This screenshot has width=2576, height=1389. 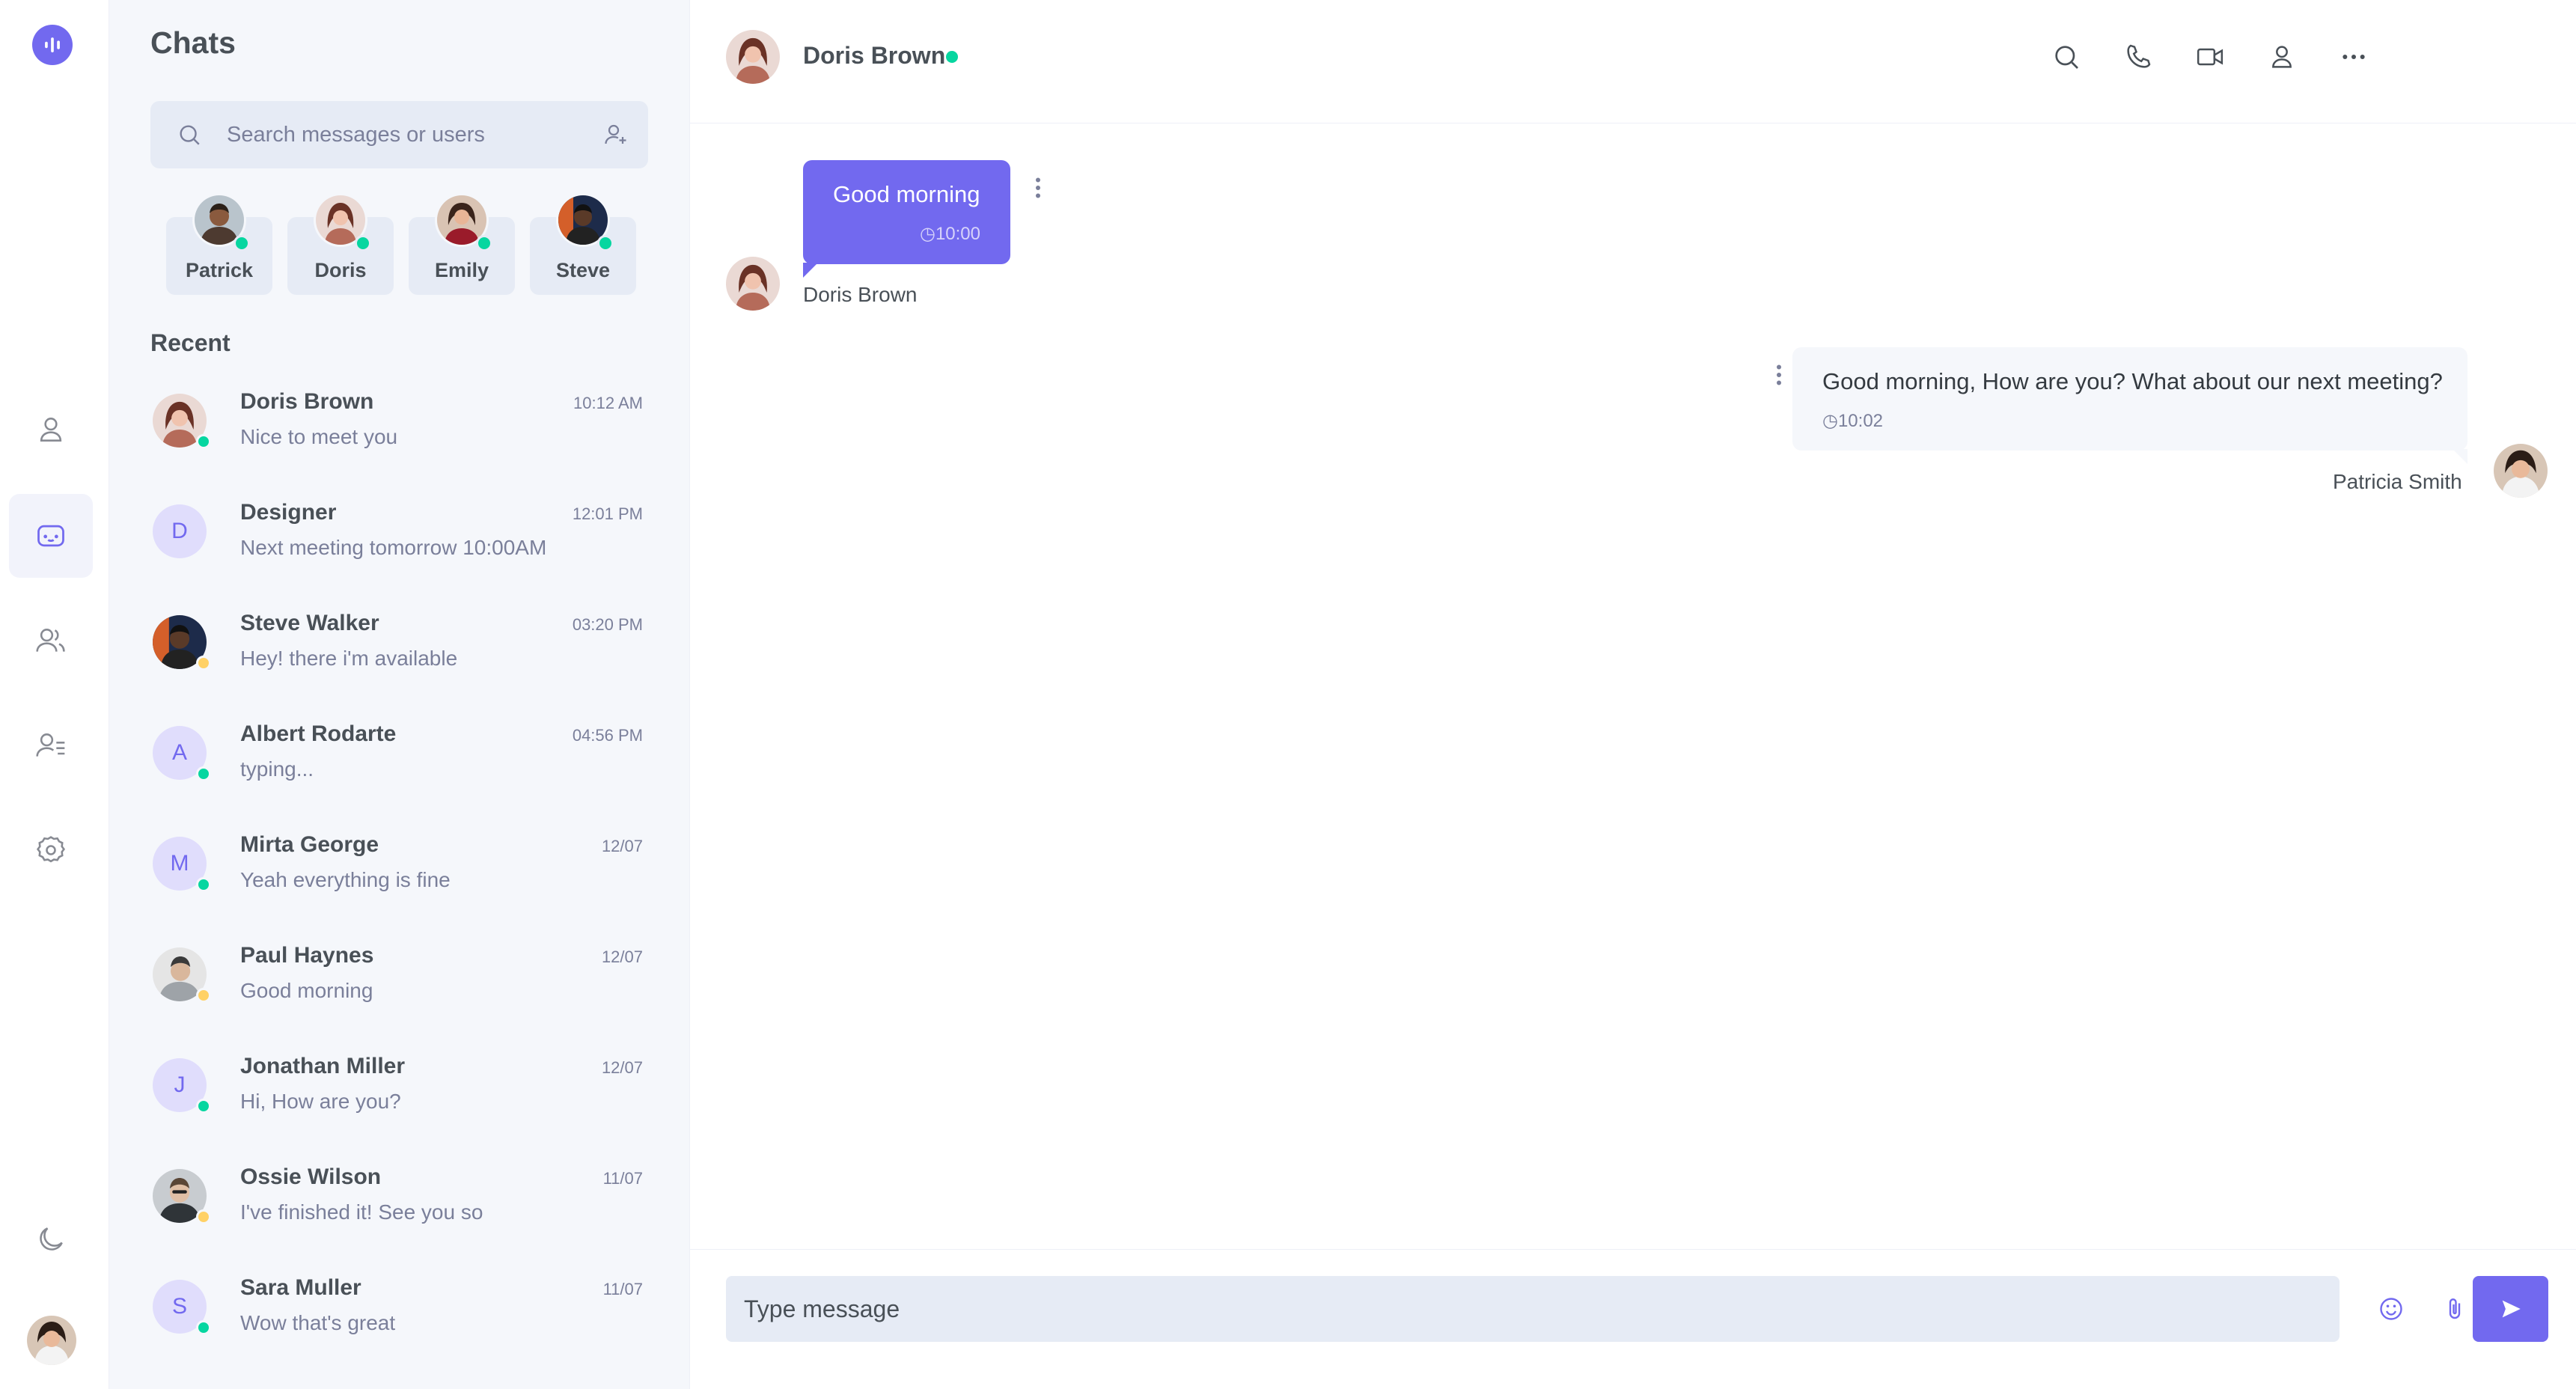 What do you see at coordinates (394, 547) in the screenshot?
I see `conversation-preview: Next meeting tomorrow 10:00AM` at bounding box center [394, 547].